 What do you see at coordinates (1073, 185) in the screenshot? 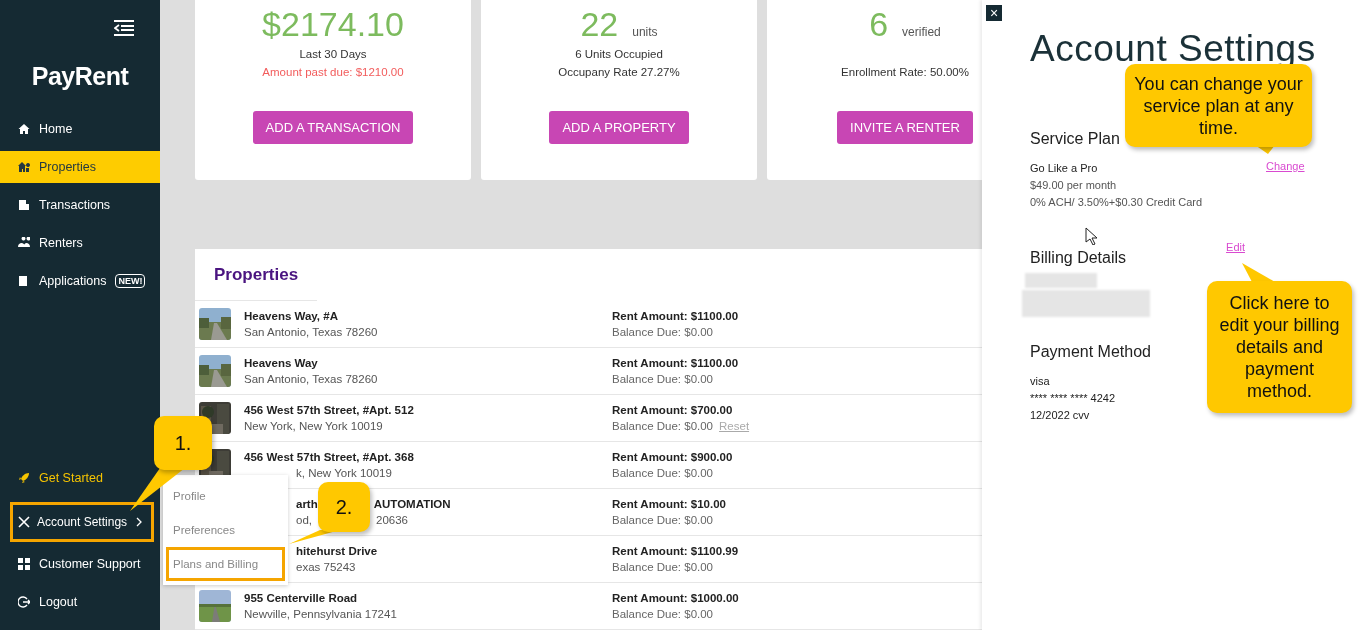
I see `plan-detail: $49.00 per month` at bounding box center [1073, 185].